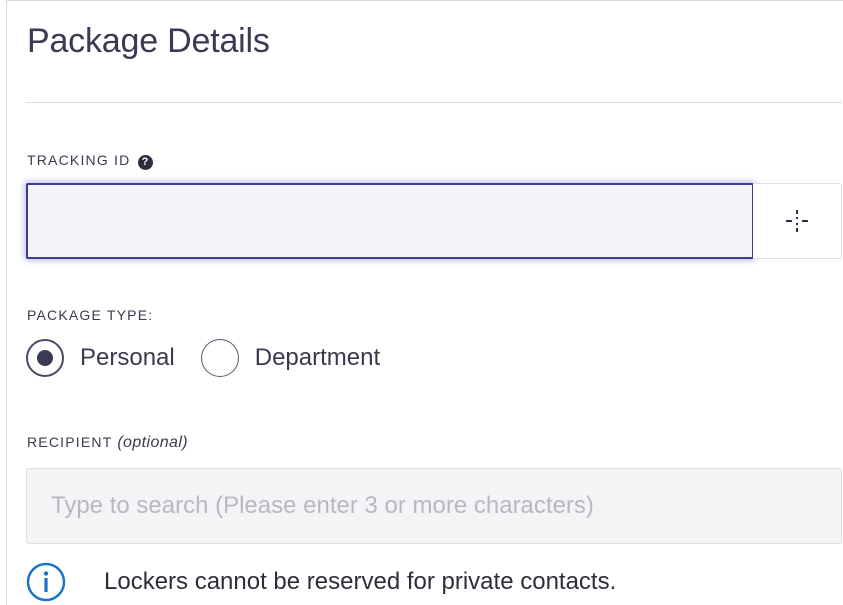 Image resolution: width=843 pixels, height=605 pixels. What do you see at coordinates (434, 506) in the screenshot?
I see `recipient-search-input` at bounding box center [434, 506].